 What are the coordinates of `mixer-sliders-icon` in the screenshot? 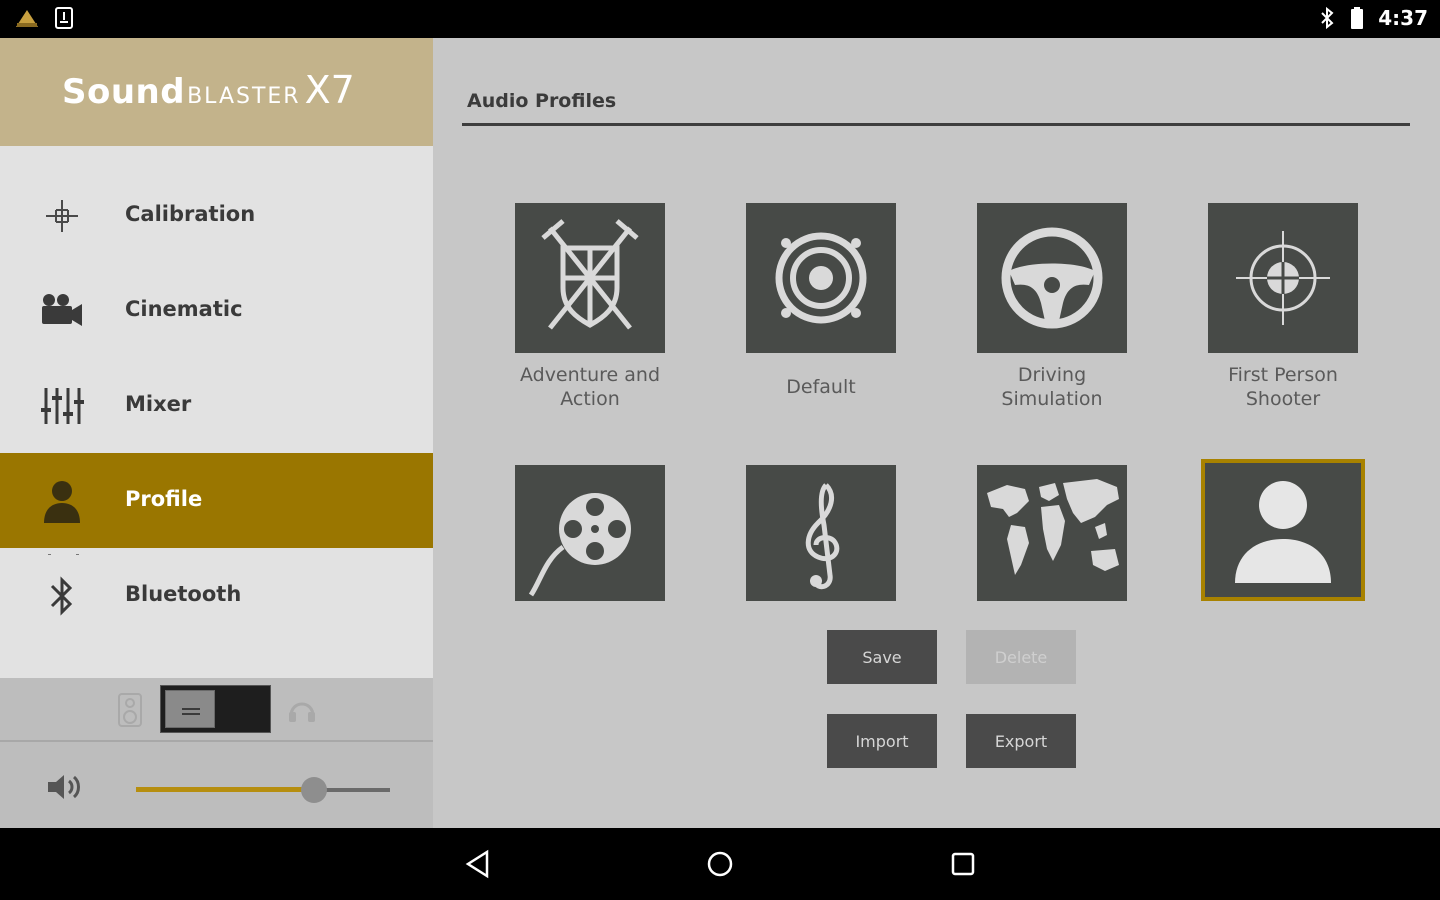 It's located at (62, 406).